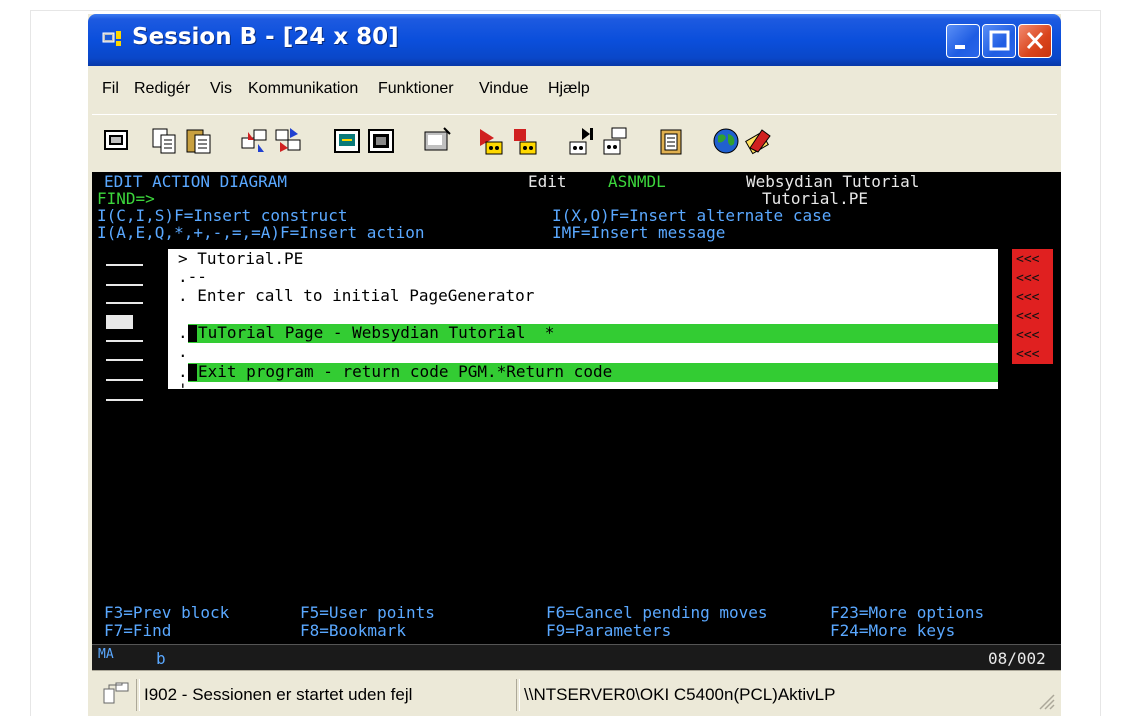 The width and height of the screenshot is (1133, 716). What do you see at coordinates (376, 333) in the screenshot?
I see `diagram-line: TuTorial Page - Websydian Tutorial *` at bounding box center [376, 333].